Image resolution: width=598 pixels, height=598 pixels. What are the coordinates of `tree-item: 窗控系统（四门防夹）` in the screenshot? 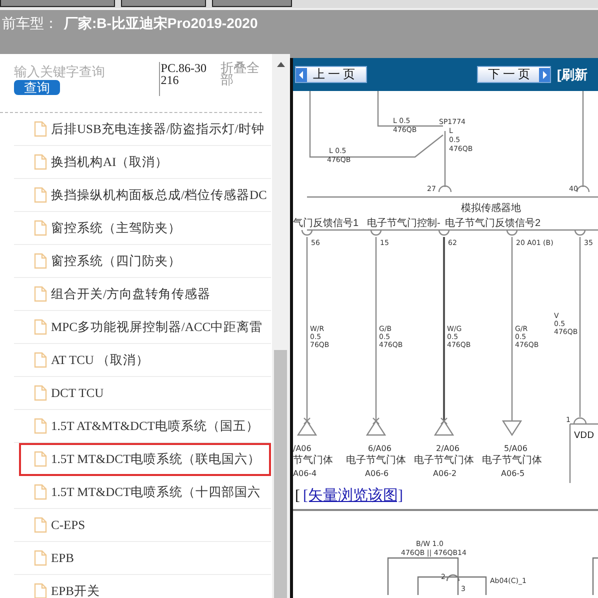 It's located at (142, 261).